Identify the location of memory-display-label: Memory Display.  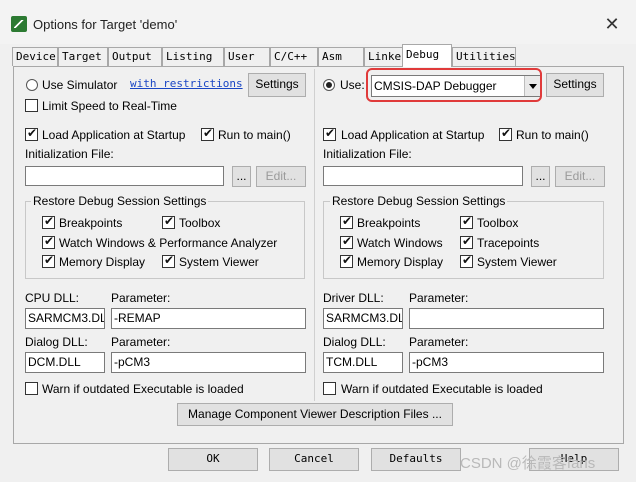
(102, 262).